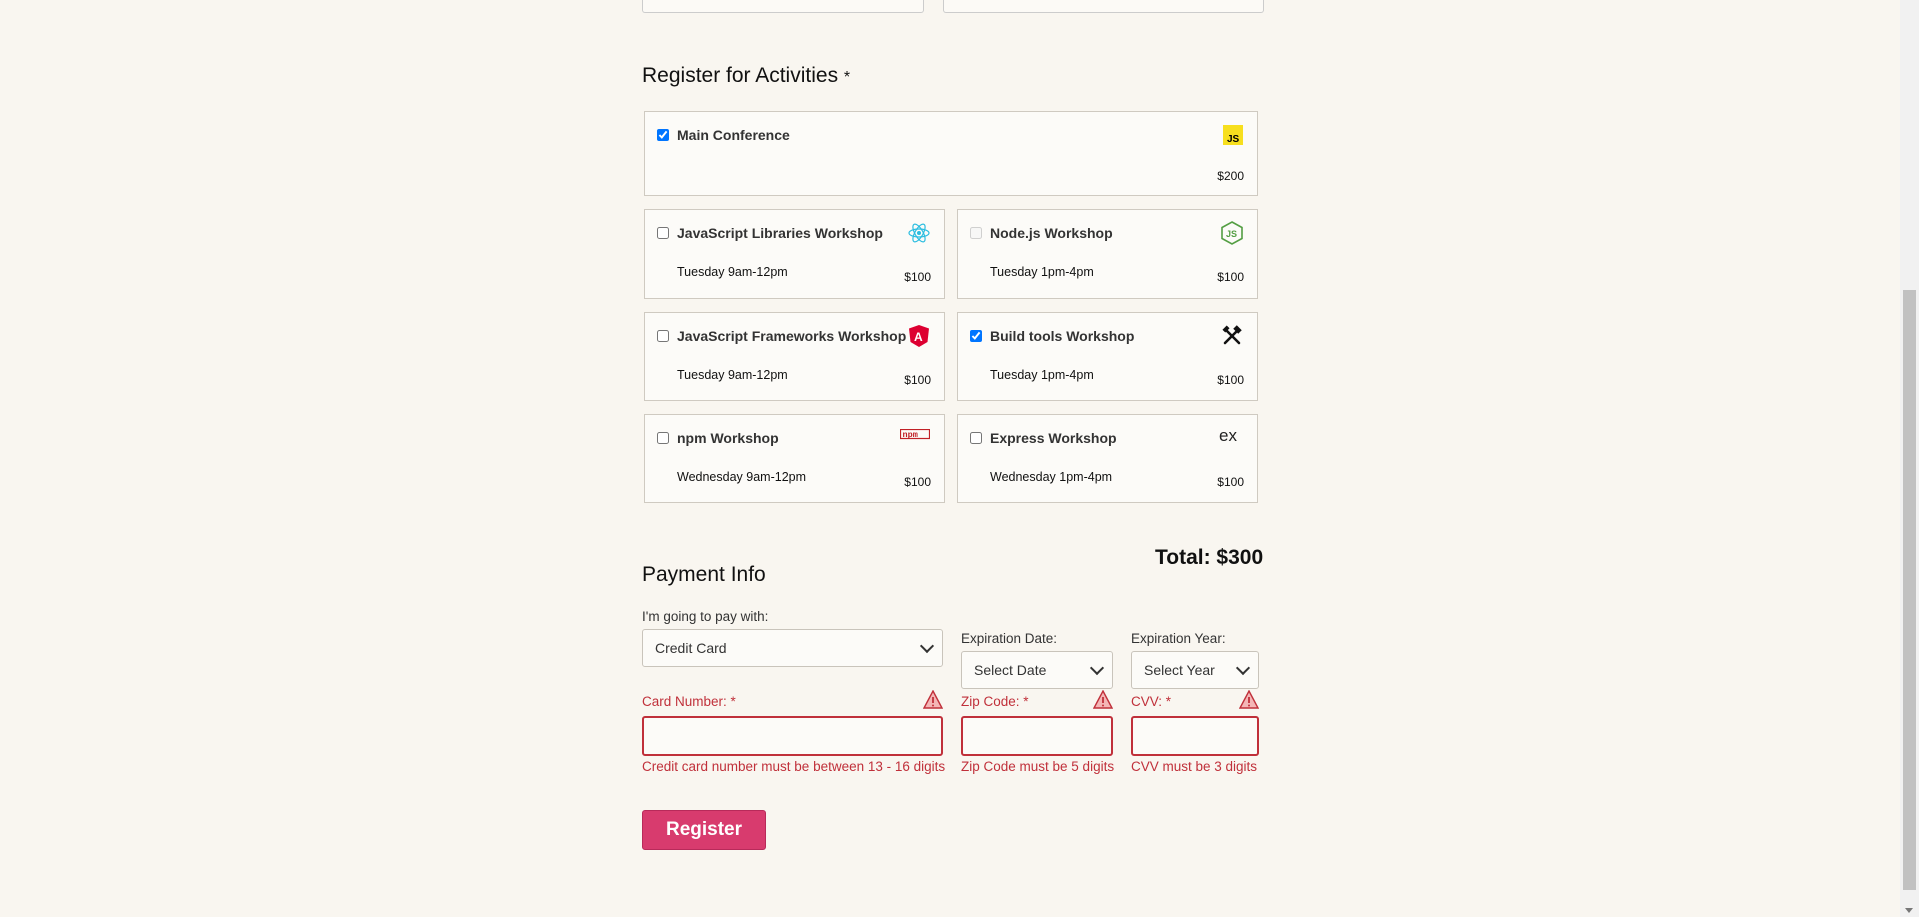 The image size is (1919, 917). What do you see at coordinates (742, 477) in the screenshot?
I see `activity-time: Wednesday 9am-12pm` at bounding box center [742, 477].